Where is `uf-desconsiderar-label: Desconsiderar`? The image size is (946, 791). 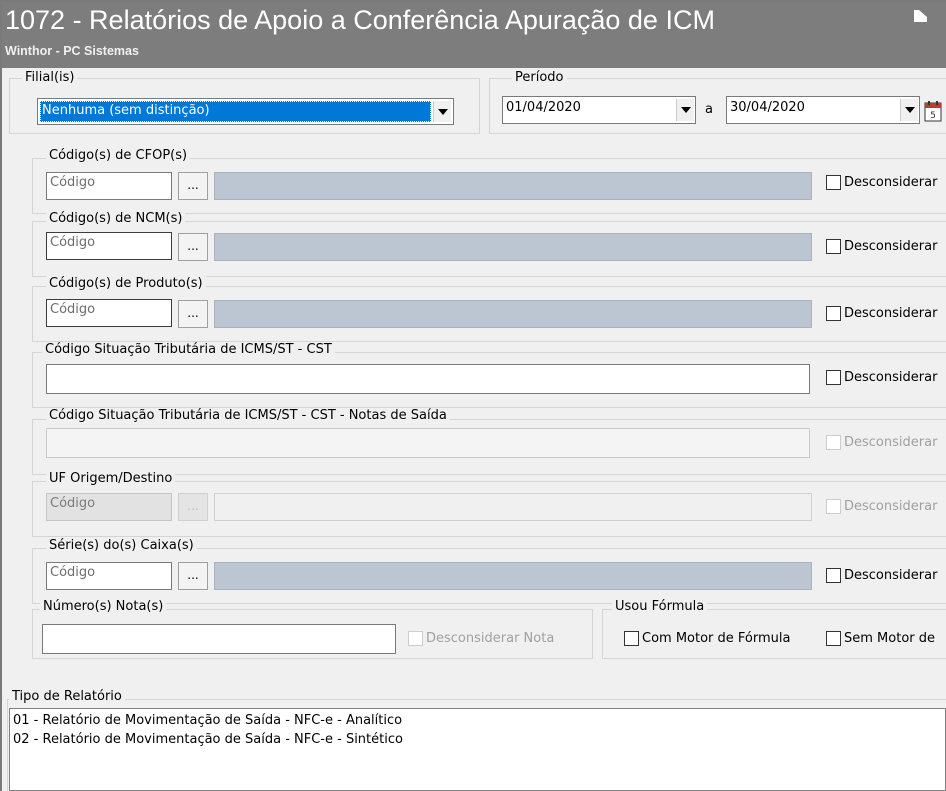
uf-desconsiderar-label: Desconsiderar is located at coordinates (891, 506).